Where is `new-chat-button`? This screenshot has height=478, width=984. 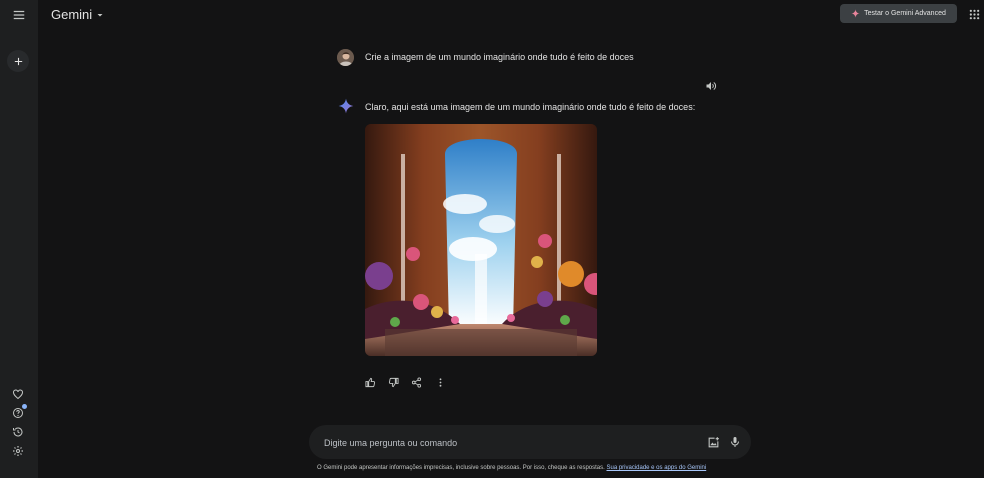 new-chat-button is located at coordinates (18, 61).